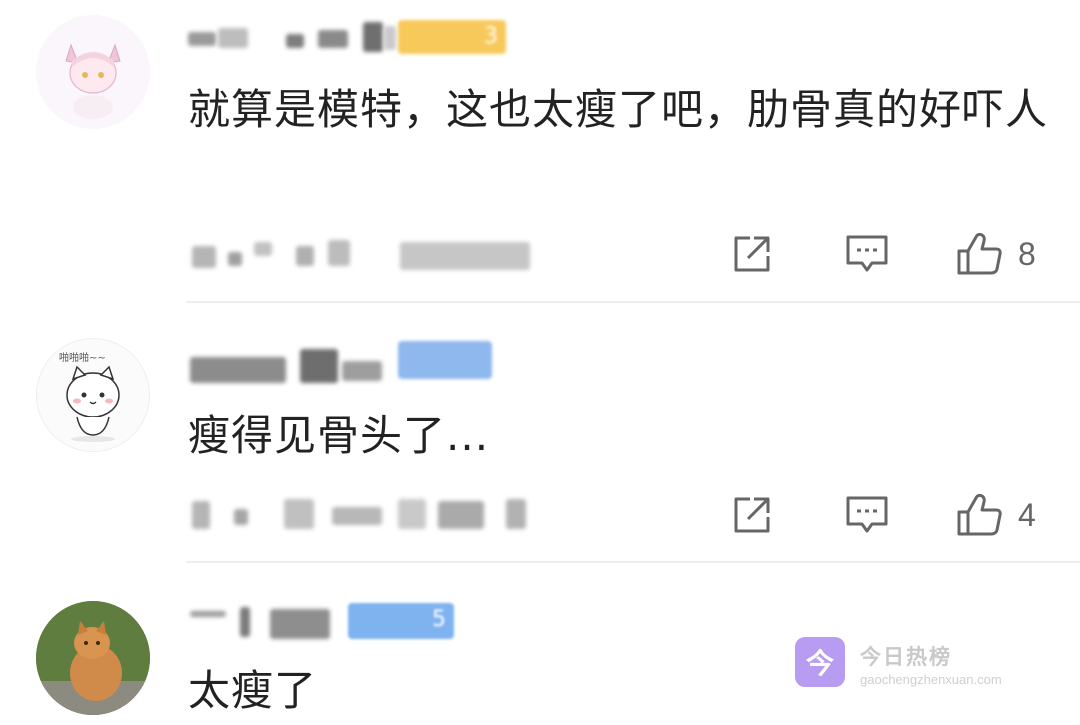 The image size is (1080, 725). I want to click on level-badge: 5, so click(401, 621).